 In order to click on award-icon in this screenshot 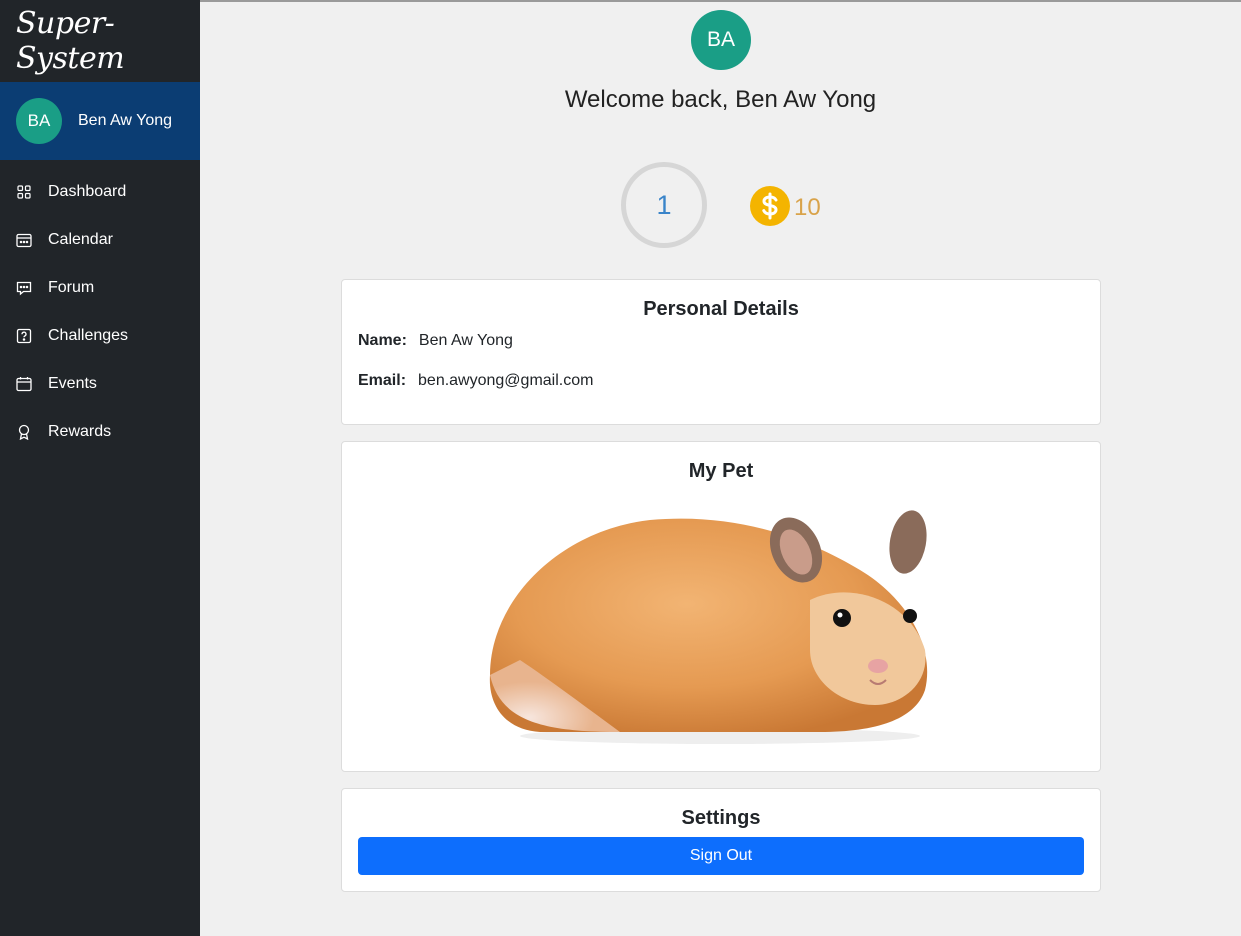, I will do `click(24, 432)`.